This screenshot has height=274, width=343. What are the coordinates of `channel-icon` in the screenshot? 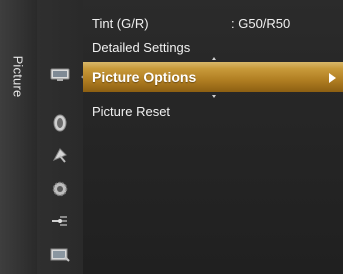 It's located at (60, 155).